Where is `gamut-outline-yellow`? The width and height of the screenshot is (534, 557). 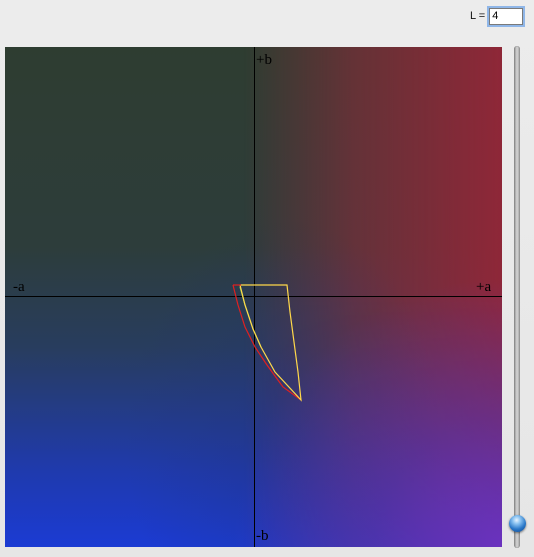
gamut-outline-yellow is located at coordinates (270, 343).